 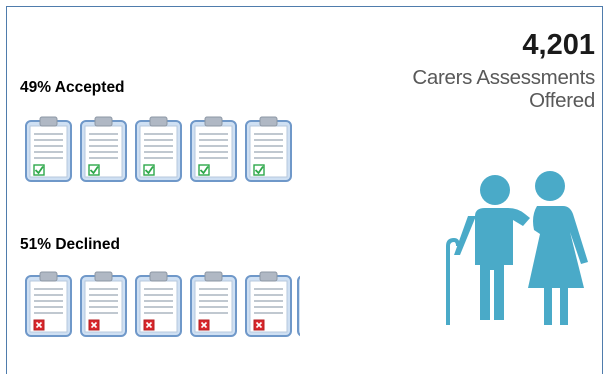 I want to click on accepted-clipboards, so click(x=162, y=149).